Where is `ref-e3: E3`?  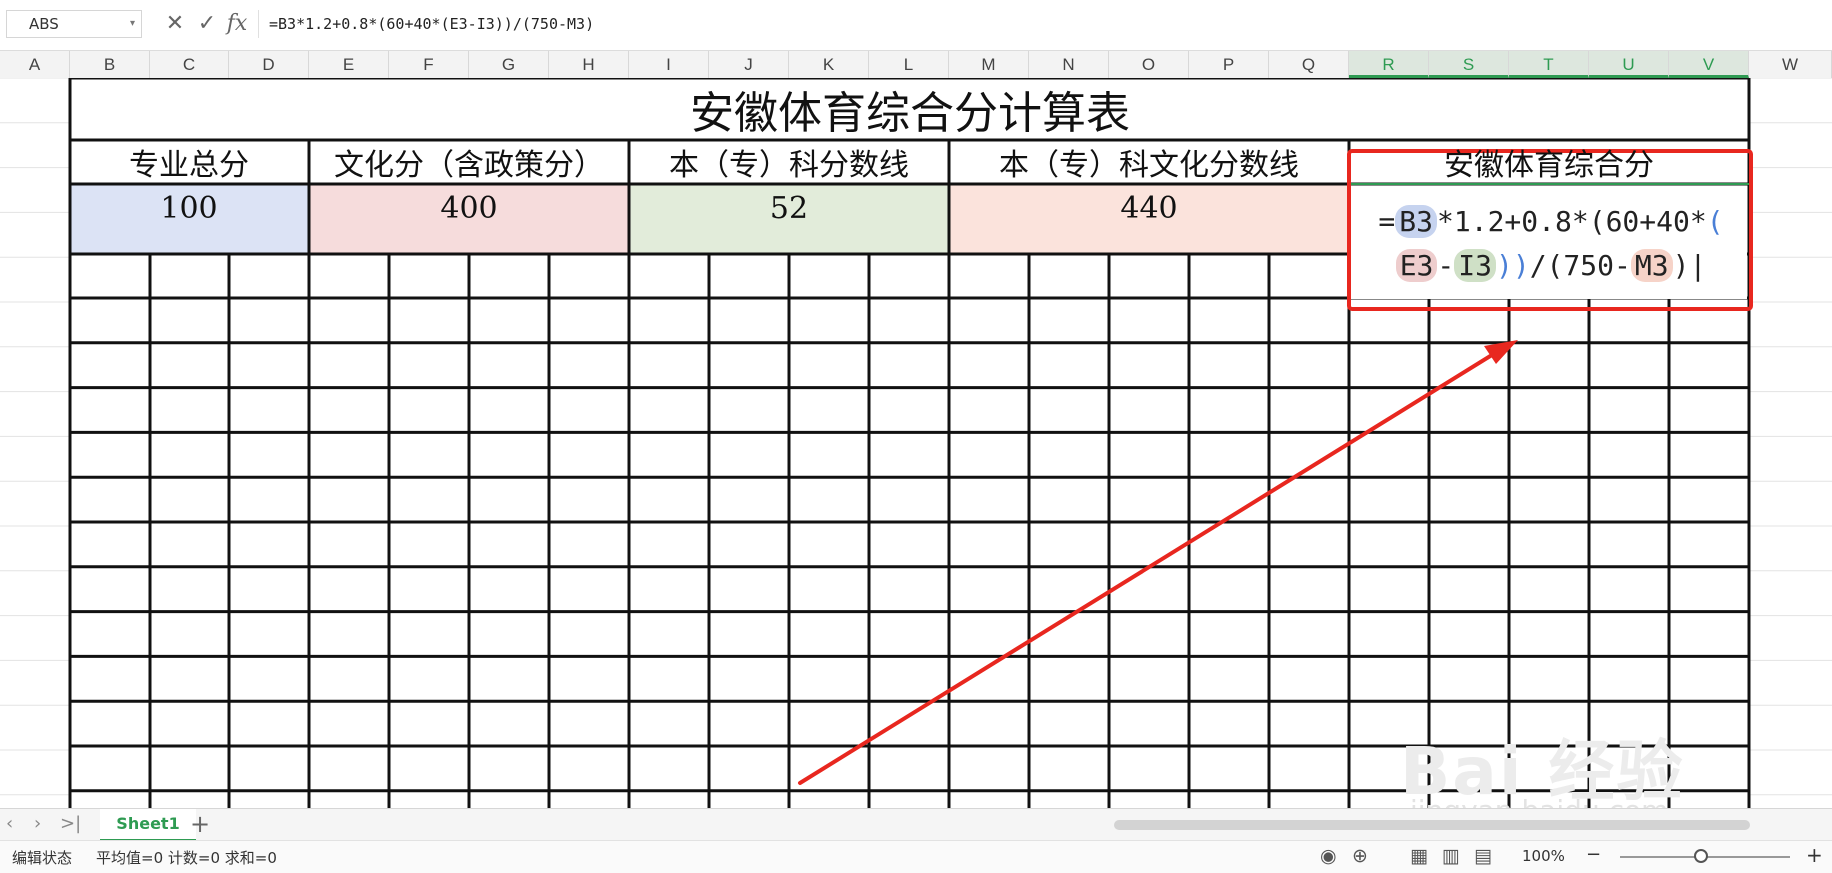 ref-e3: E3 is located at coordinates (1416, 265).